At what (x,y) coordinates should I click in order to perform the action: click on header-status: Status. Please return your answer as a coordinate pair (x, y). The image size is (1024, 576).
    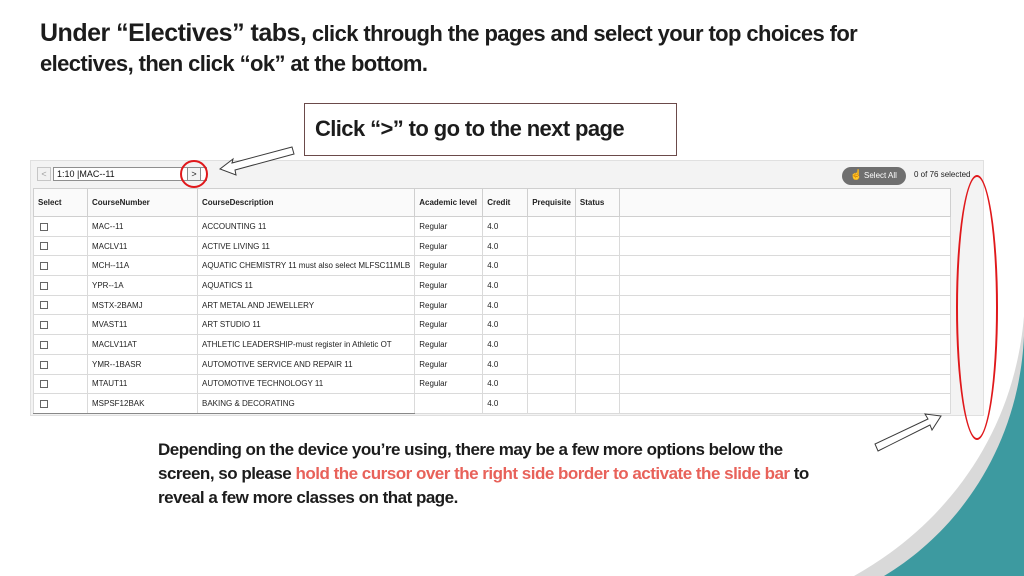
    Looking at the image, I should click on (597, 202).